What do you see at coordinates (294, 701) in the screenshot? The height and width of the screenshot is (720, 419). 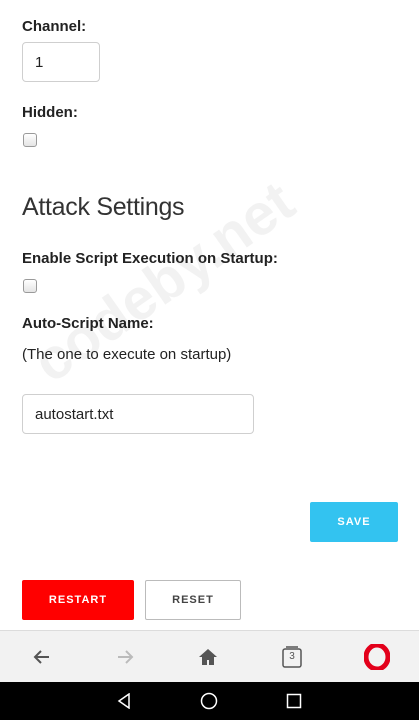 I see `system-recents-icon` at bounding box center [294, 701].